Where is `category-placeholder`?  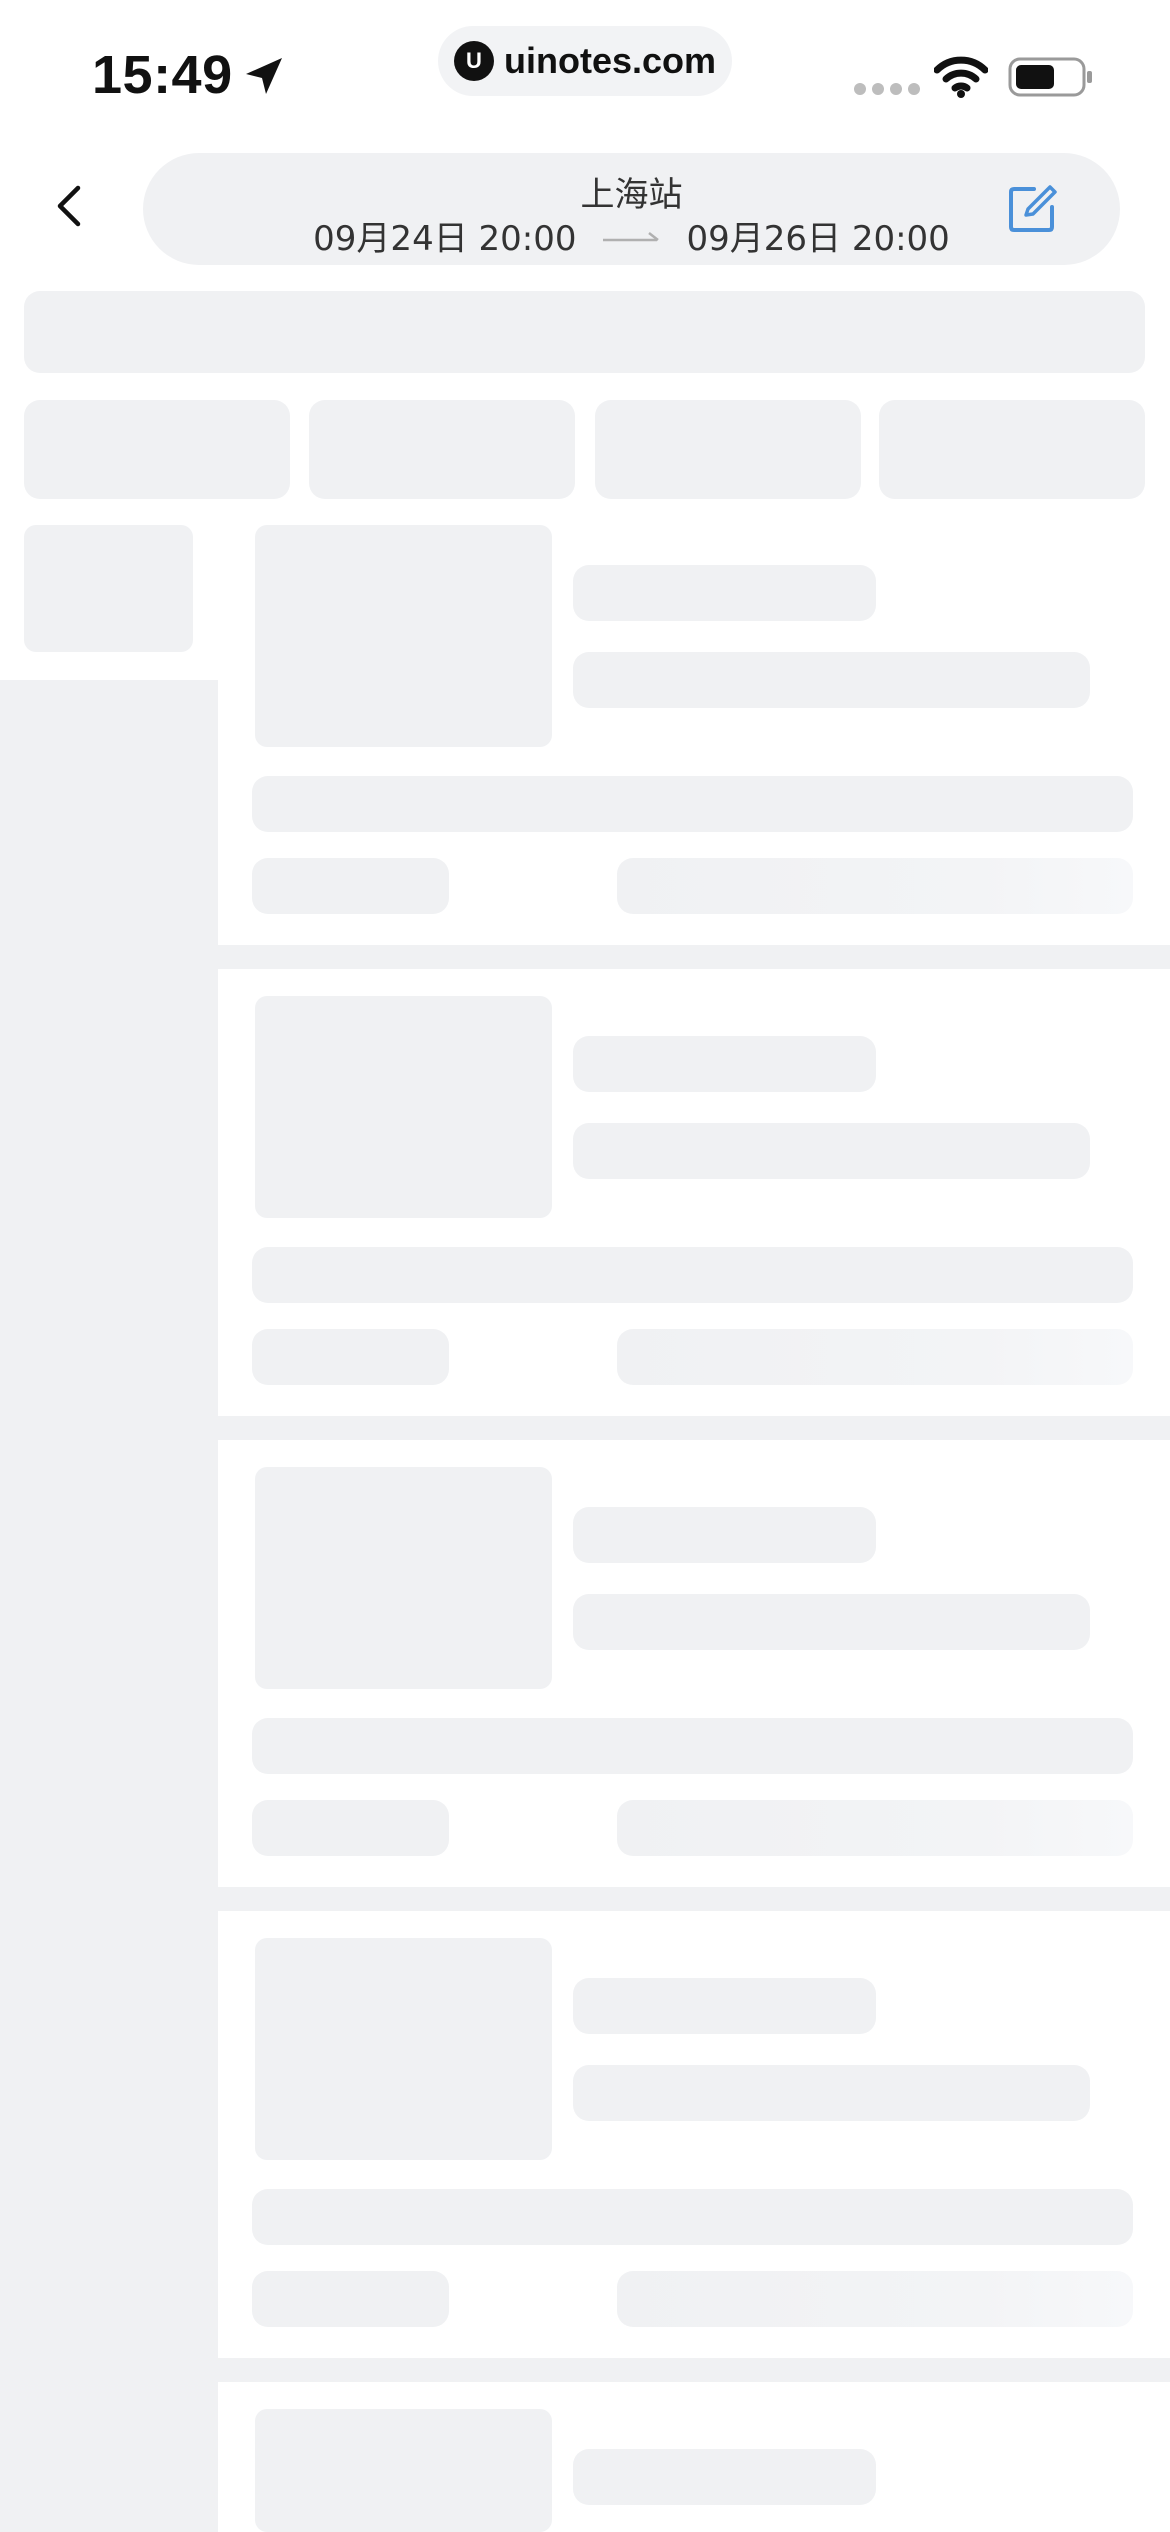
category-placeholder is located at coordinates (108, 588).